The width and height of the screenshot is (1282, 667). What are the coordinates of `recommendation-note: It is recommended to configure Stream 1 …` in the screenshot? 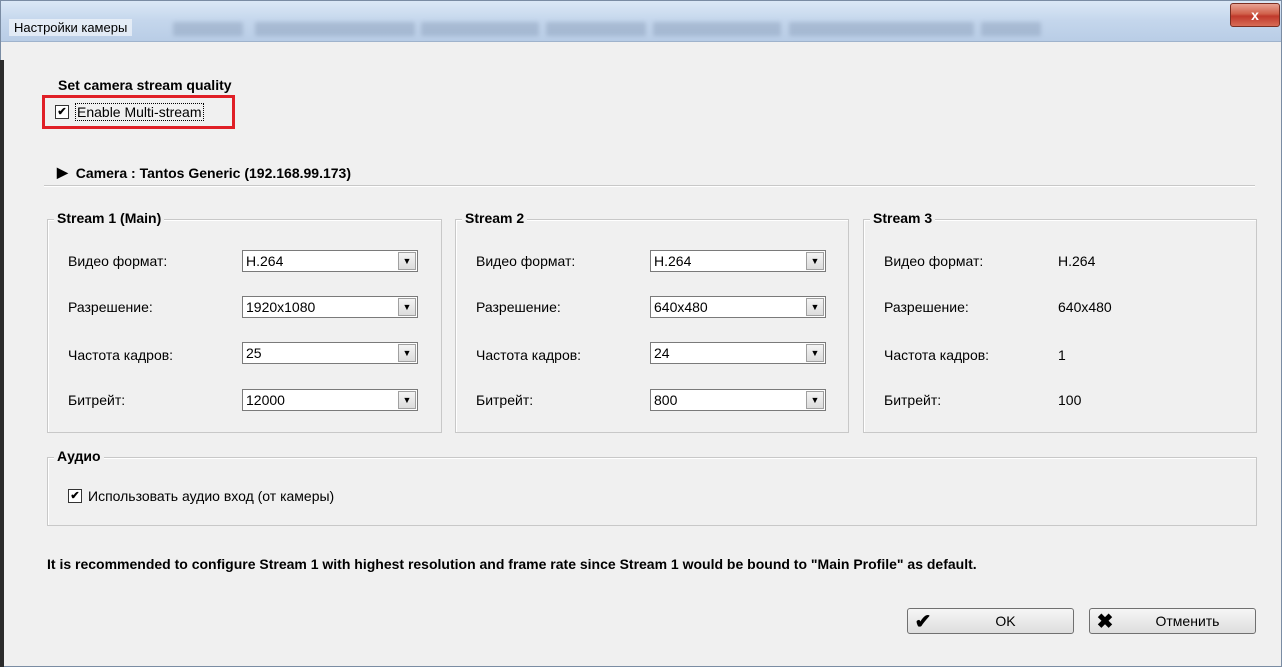 It's located at (512, 564).